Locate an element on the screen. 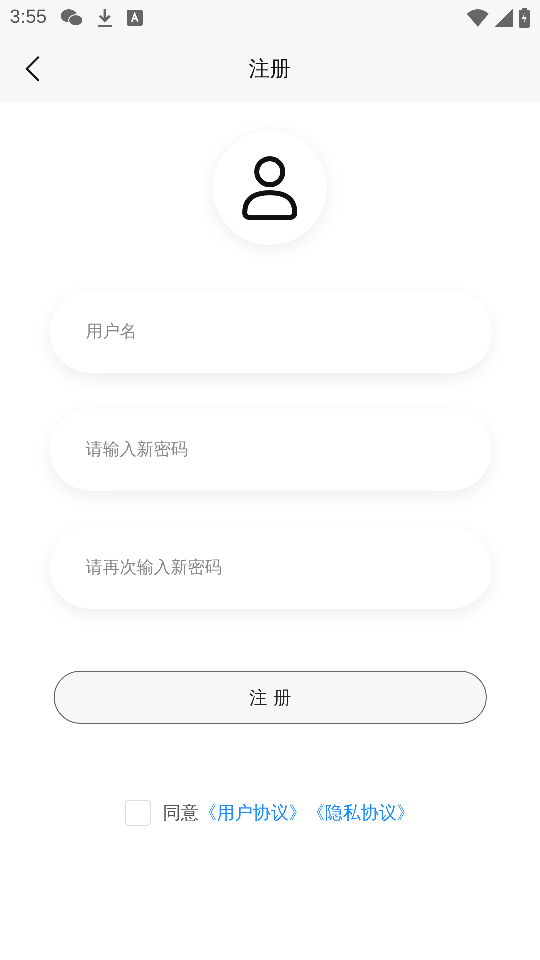 This screenshot has height=960, width=540. agreement-link: 《用户协议》 is located at coordinates (253, 813).